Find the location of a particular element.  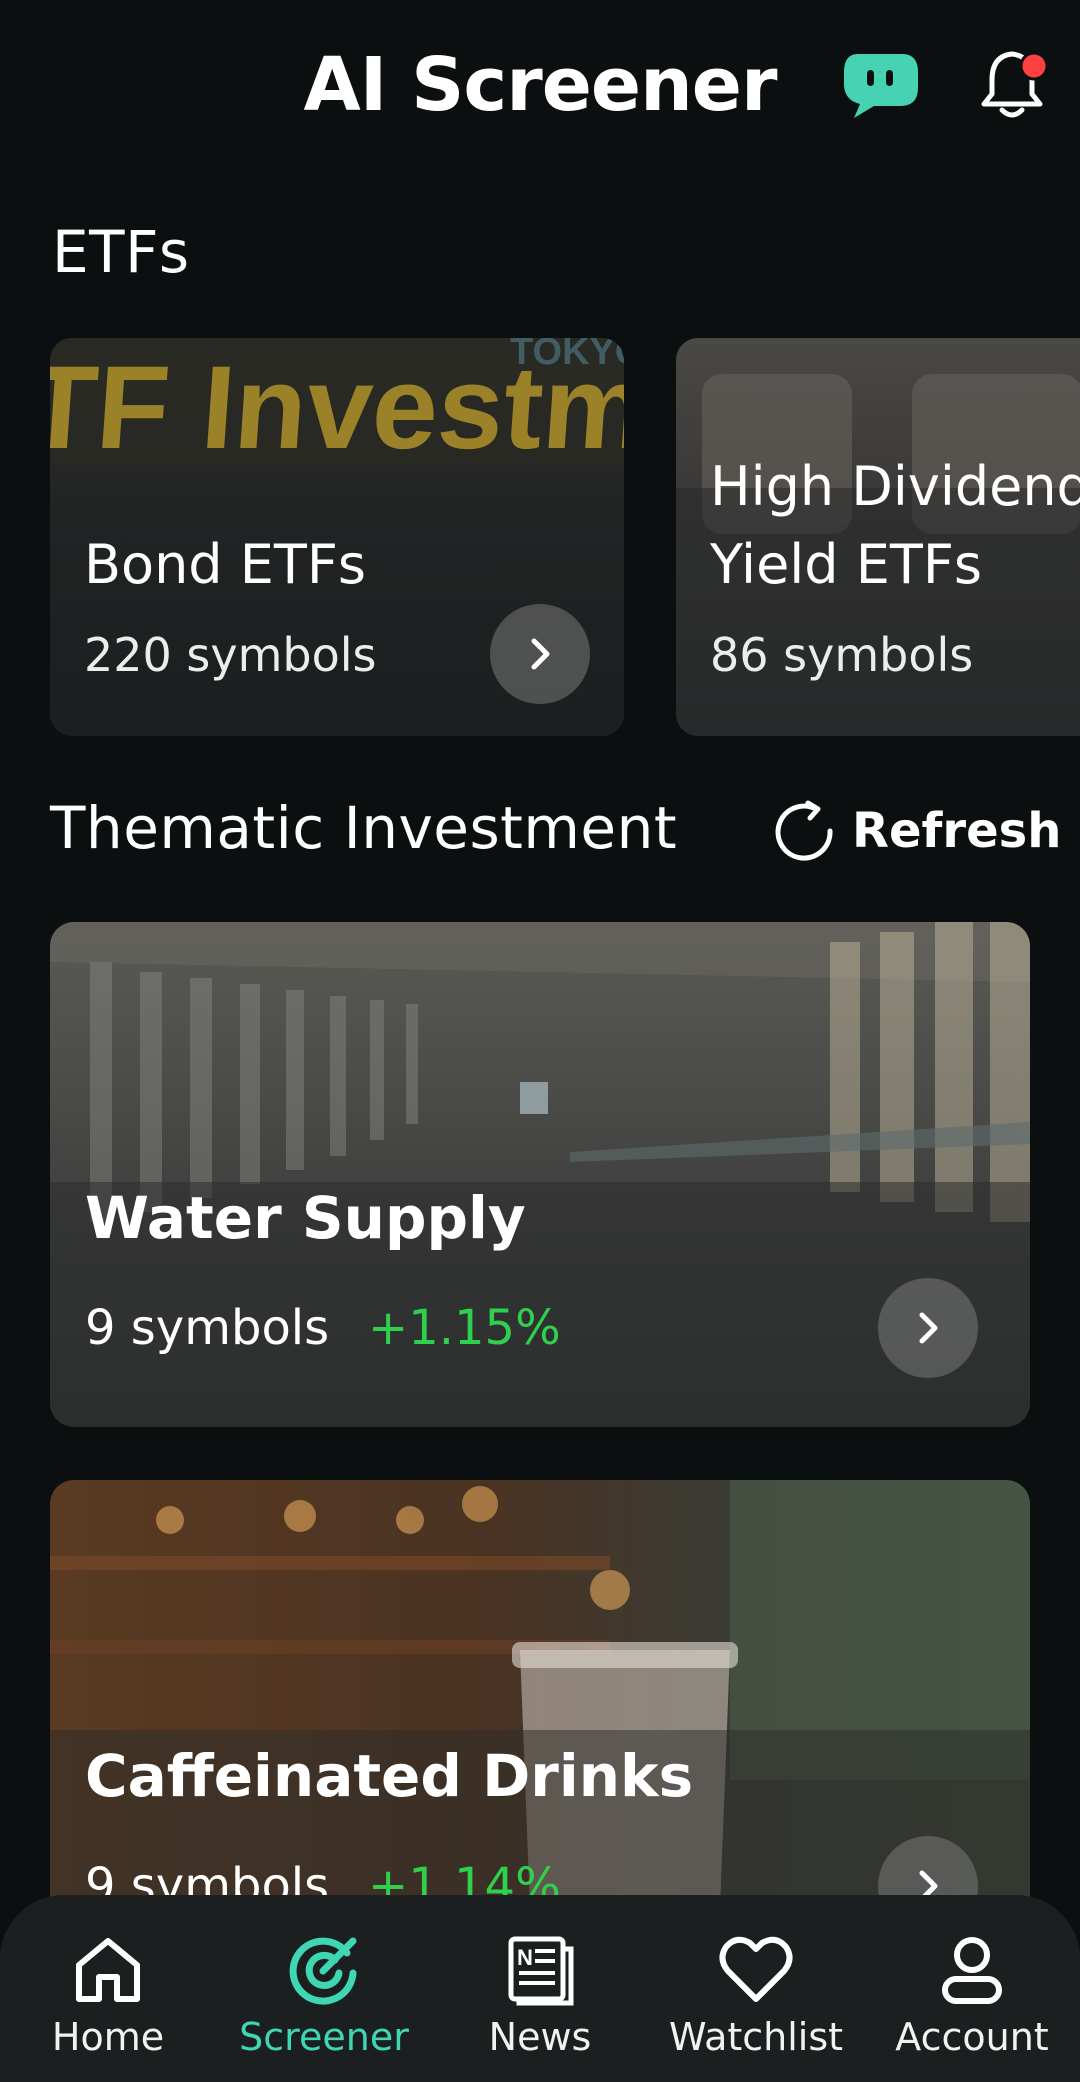

notifications-button is located at coordinates (1014, 84).